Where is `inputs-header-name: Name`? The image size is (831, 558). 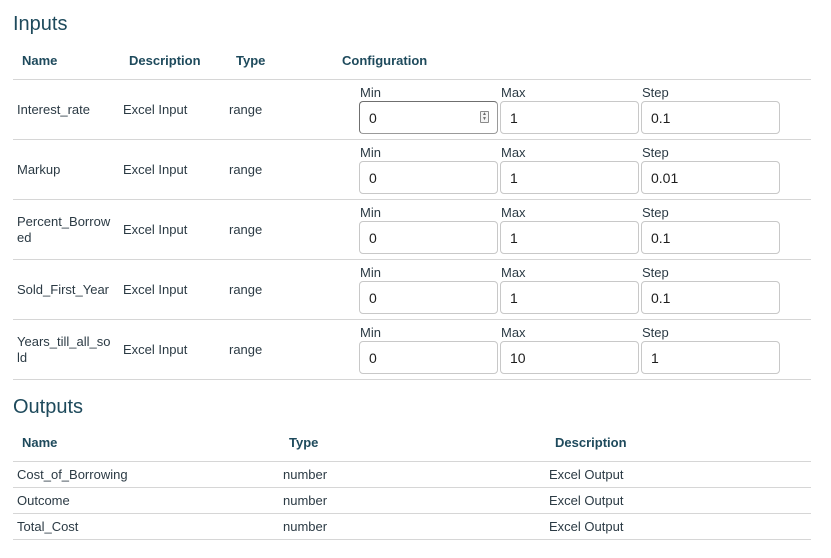
inputs-header-name: Name is located at coordinates (40, 60).